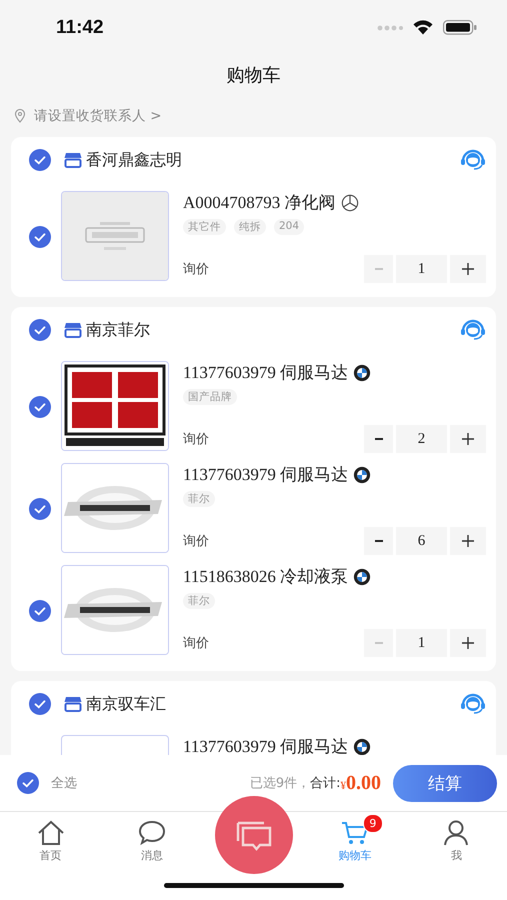  I want to click on cart-icon, so click(354, 833).